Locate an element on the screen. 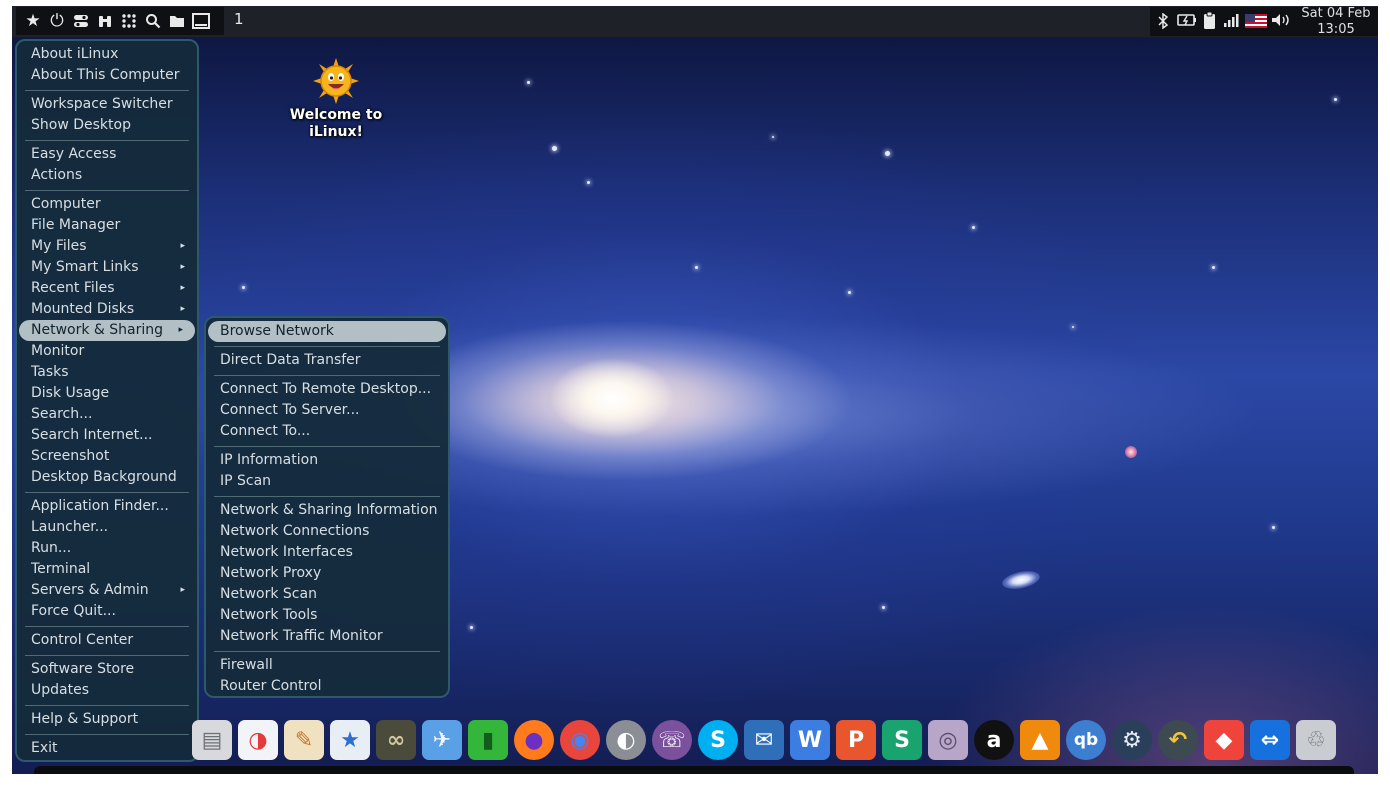  menu-item-about-this-computer: About This Computer is located at coordinates (107, 75).